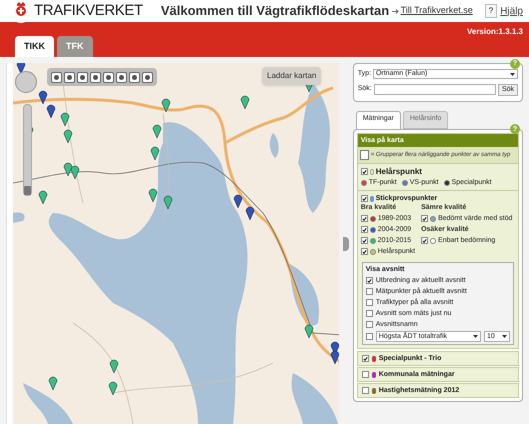  What do you see at coordinates (88, 10) in the screenshot?
I see `logo-text: TRAFIKVERKET` at bounding box center [88, 10].